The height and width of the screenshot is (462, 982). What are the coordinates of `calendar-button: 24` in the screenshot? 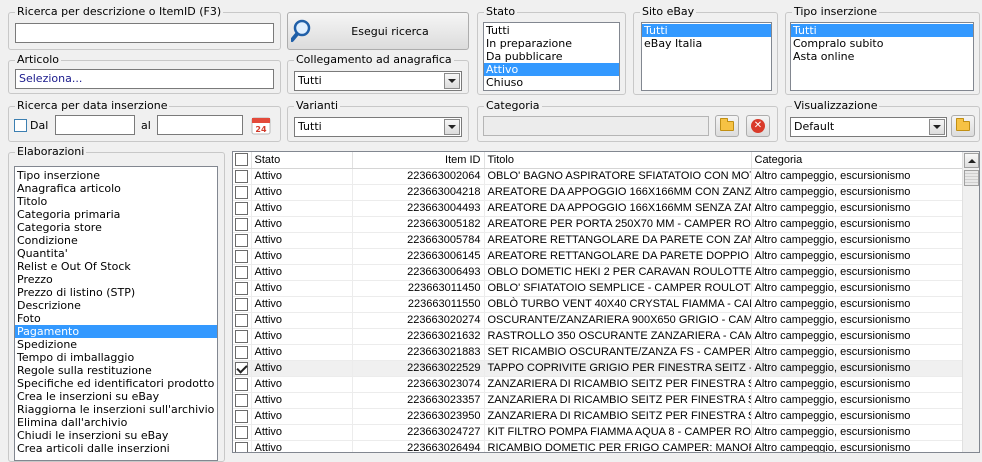 It's located at (261, 125).